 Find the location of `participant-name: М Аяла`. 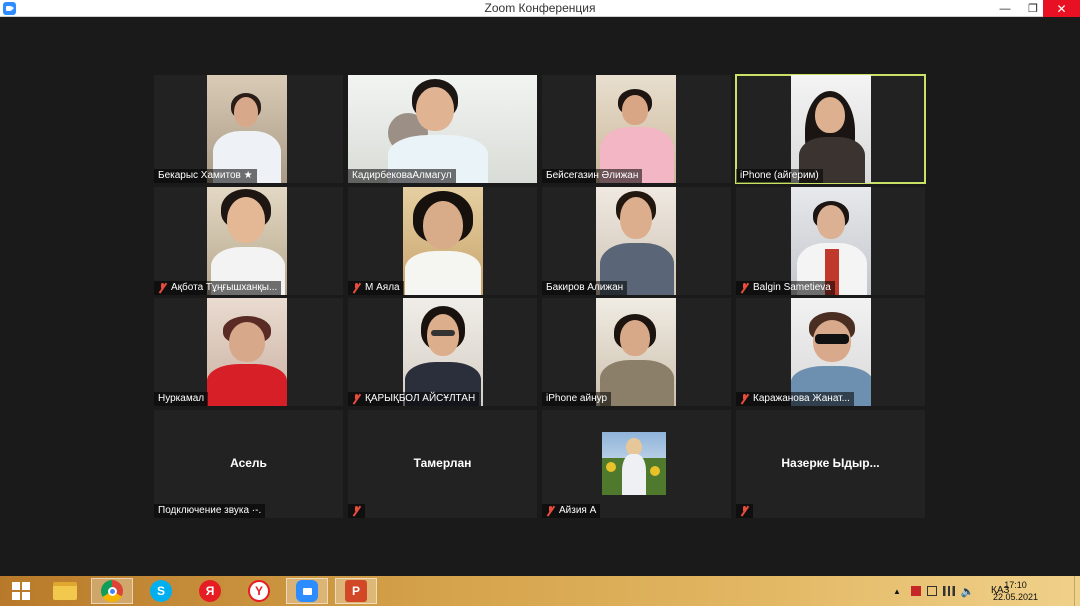

participant-name: М Аяла is located at coordinates (382, 287).